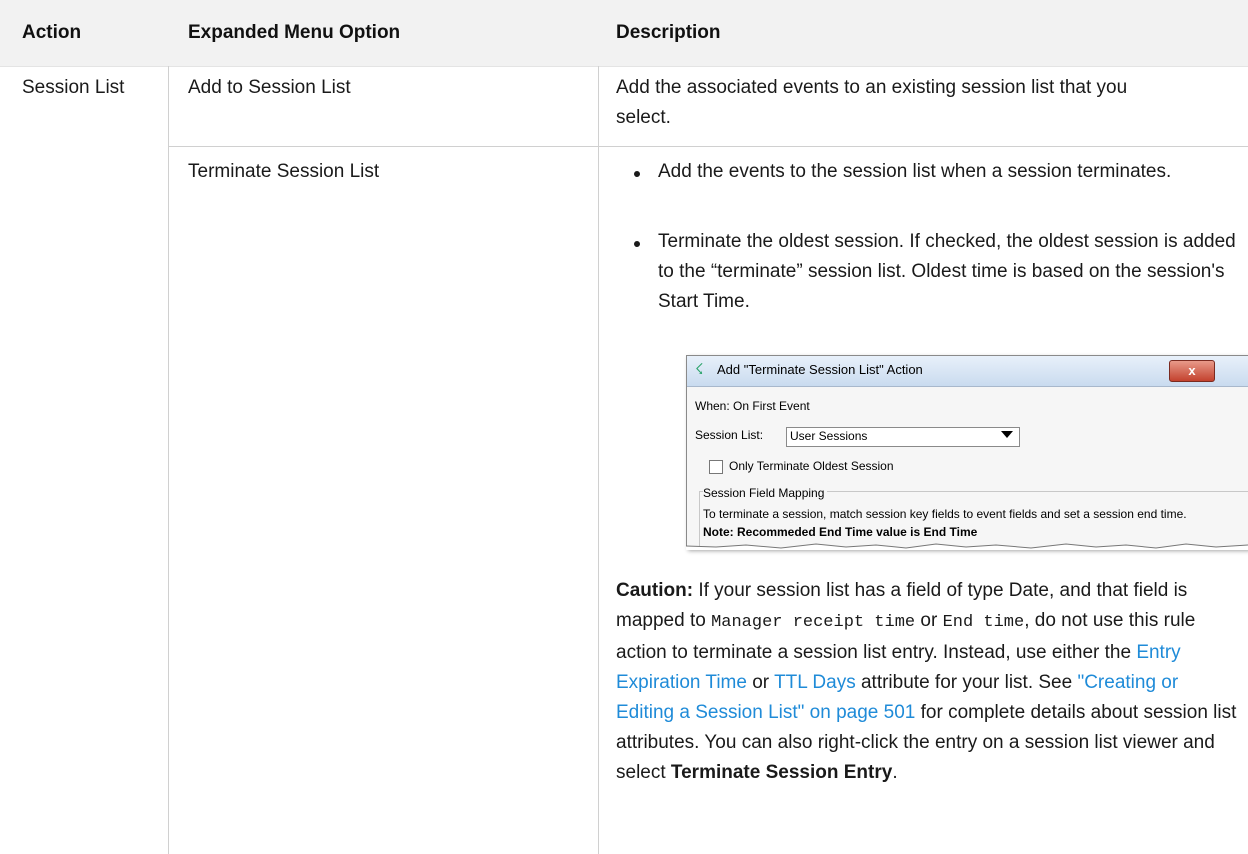  What do you see at coordinates (895, 772) in the screenshot?
I see `caution-text-7: .` at bounding box center [895, 772].